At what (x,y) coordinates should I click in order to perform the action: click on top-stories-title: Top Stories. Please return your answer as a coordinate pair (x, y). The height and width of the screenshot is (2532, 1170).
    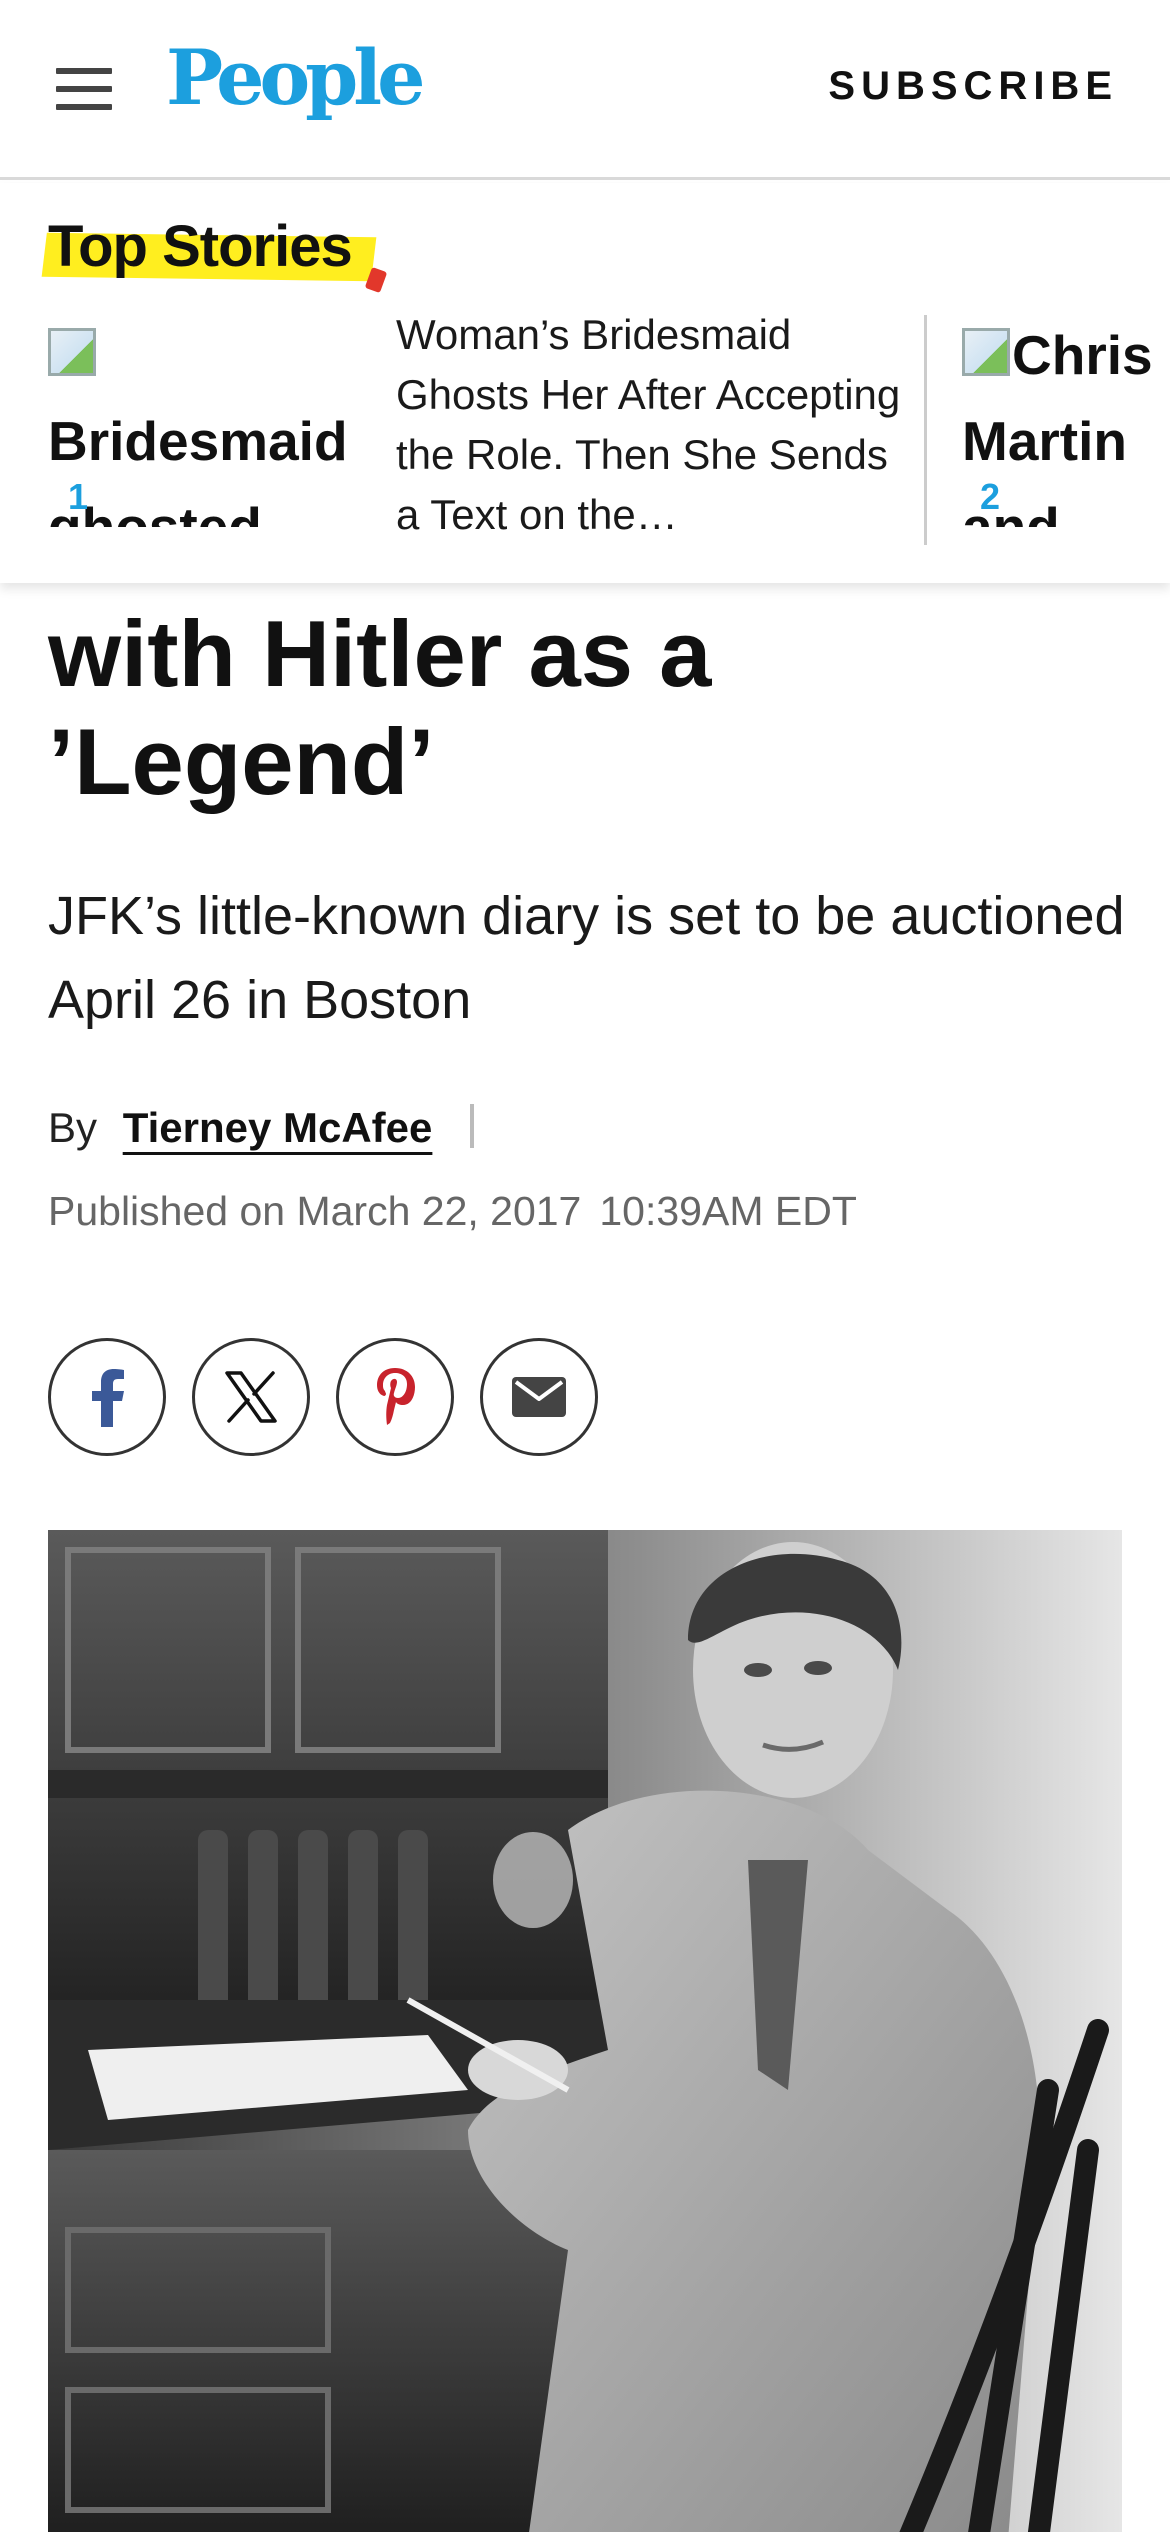
    Looking at the image, I should click on (200, 246).